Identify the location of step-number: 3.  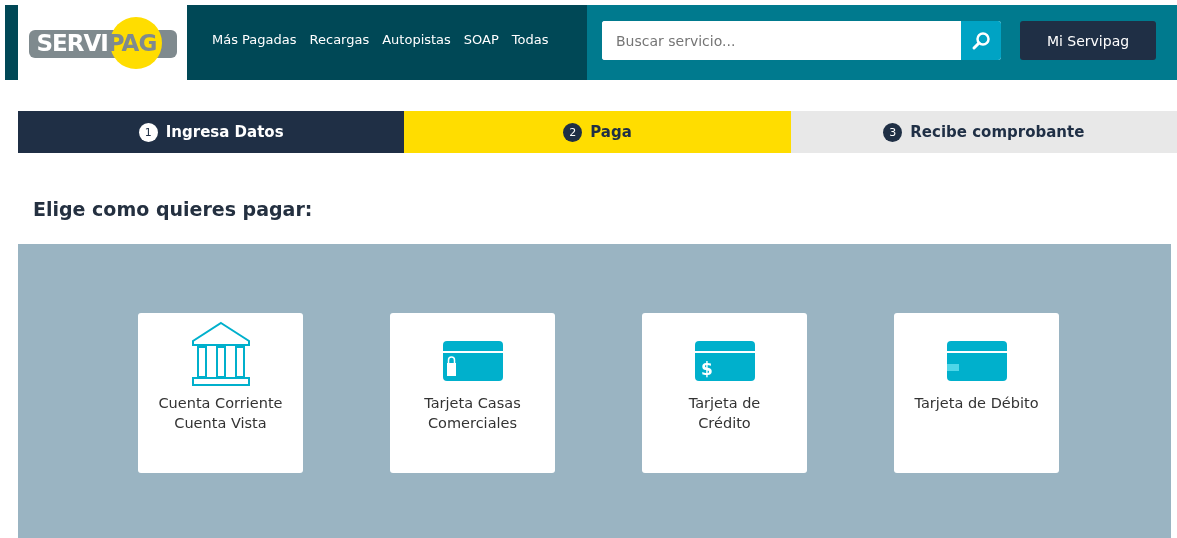
(893, 132).